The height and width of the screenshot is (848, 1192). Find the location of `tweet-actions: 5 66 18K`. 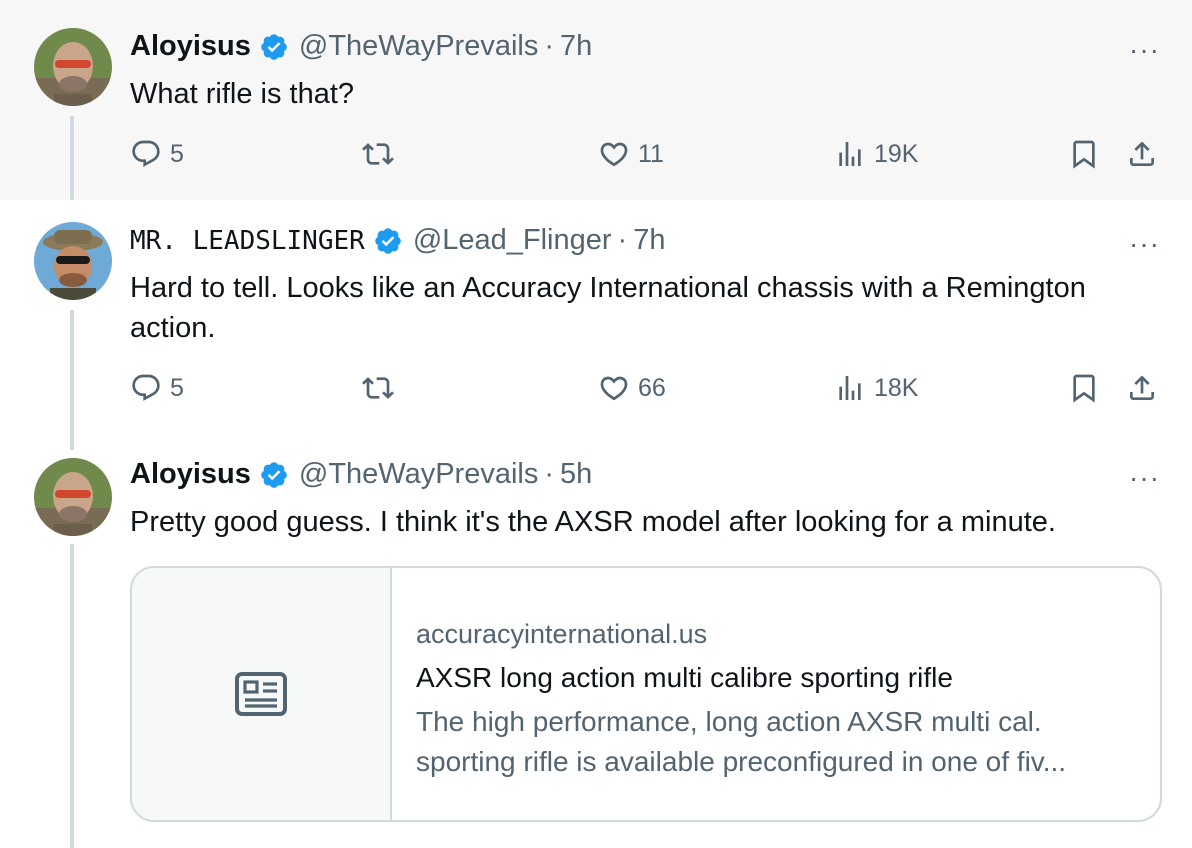

tweet-actions: 5 66 18K is located at coordinates (650, 392).